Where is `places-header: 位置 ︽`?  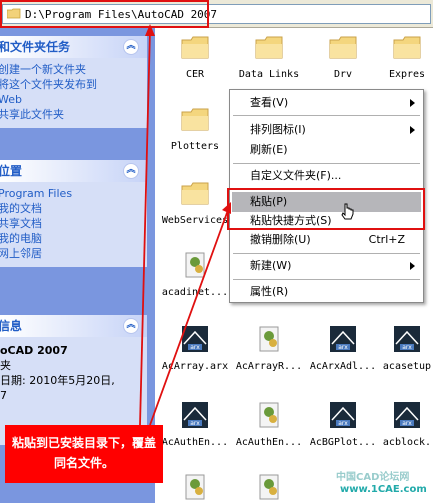 places-header: 位置 ︽ is located at coordinates (73, 171).